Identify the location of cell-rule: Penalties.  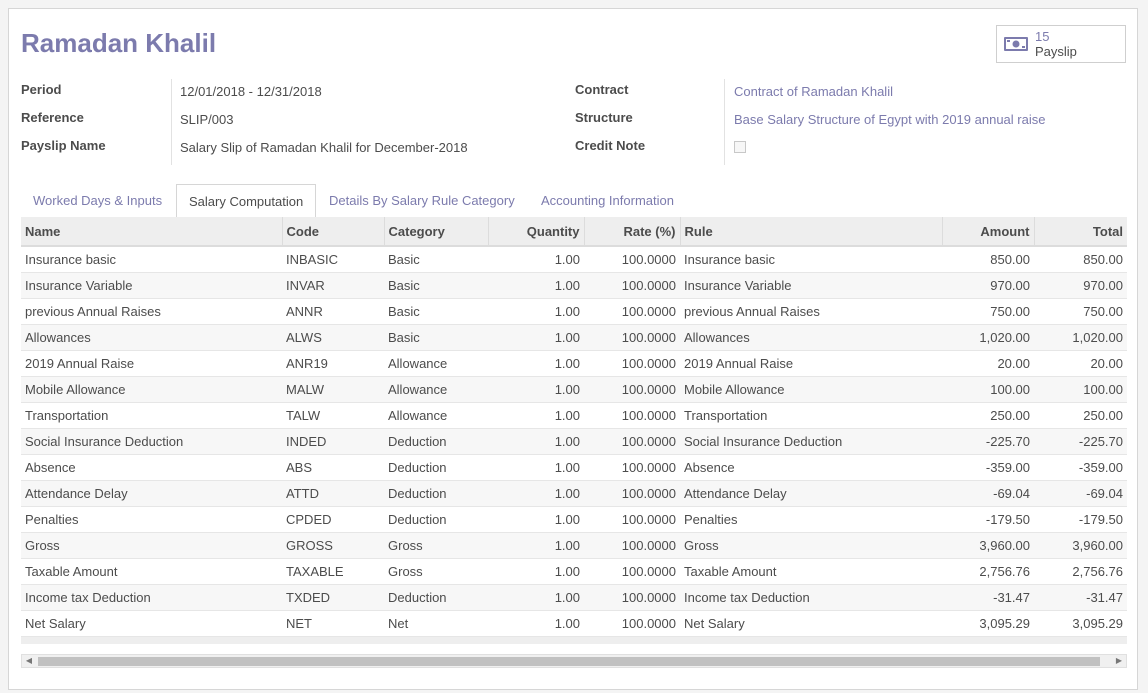
(811, 519).